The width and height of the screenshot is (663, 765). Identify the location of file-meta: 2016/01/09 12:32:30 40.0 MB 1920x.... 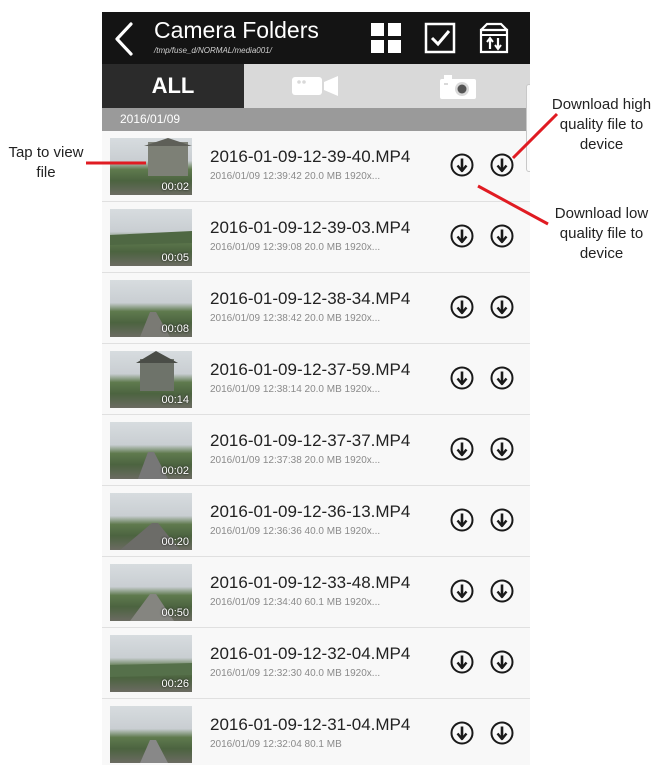
(295, 673).